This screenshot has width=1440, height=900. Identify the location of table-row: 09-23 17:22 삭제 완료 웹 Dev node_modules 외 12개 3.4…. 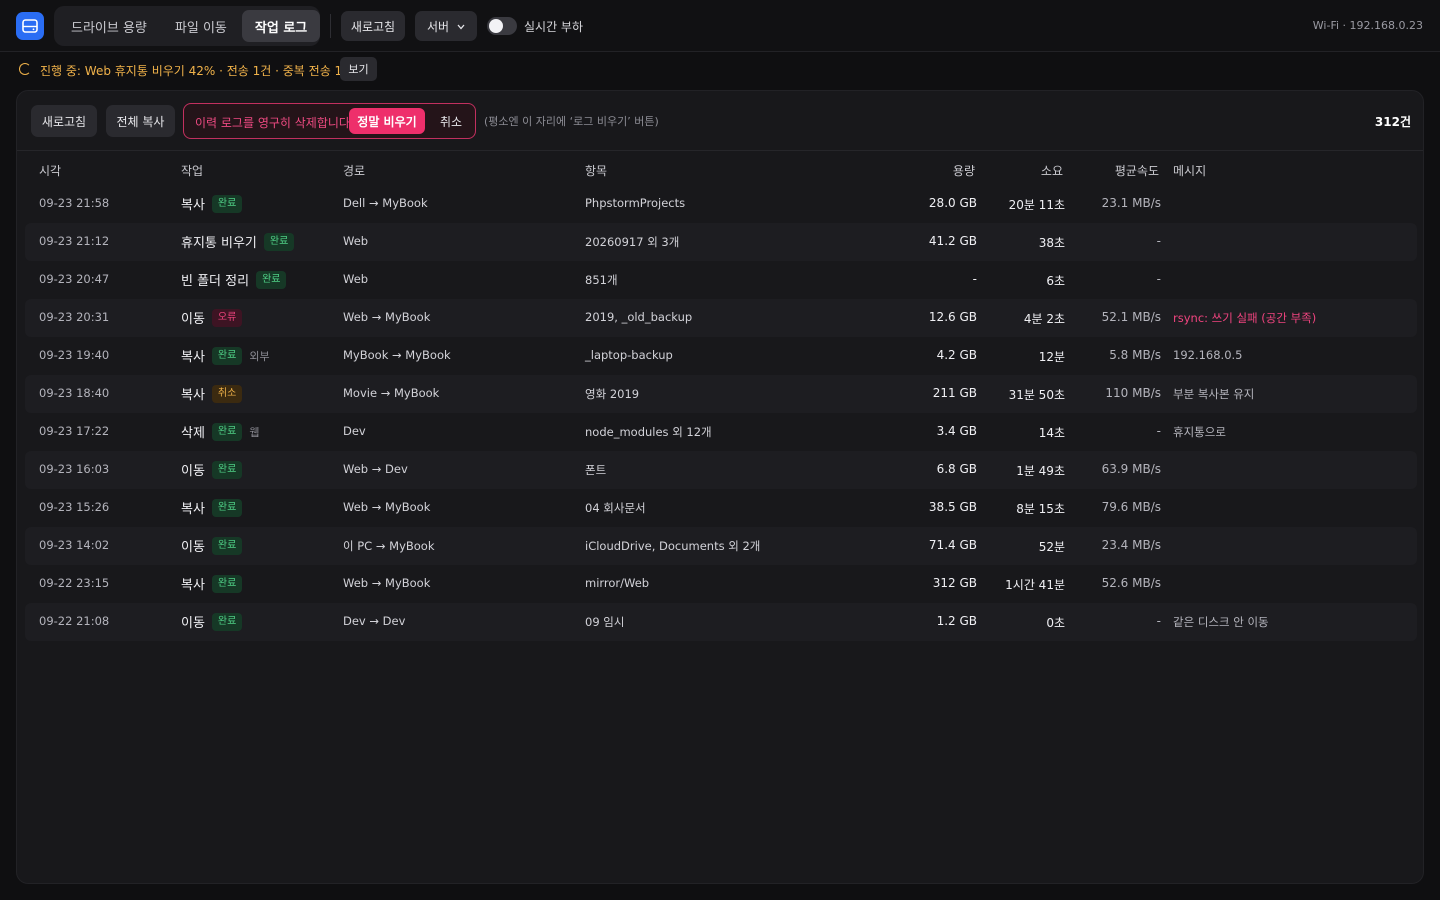
(721, 432).